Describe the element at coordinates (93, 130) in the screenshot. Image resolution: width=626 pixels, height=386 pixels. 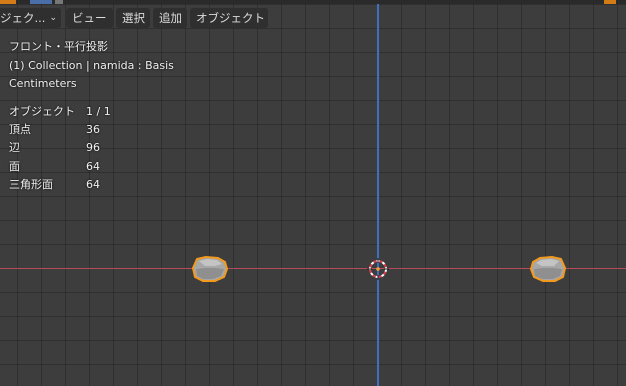
I see `stat-value: 36` at that location.